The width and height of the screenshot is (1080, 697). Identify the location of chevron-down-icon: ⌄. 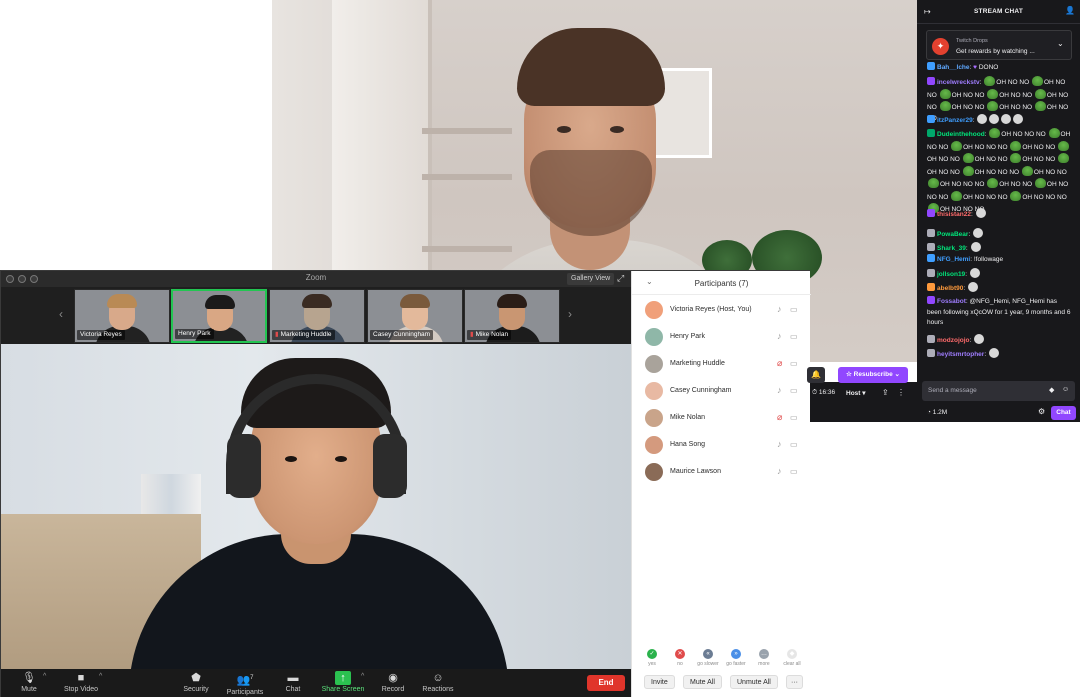
(1060, 43).